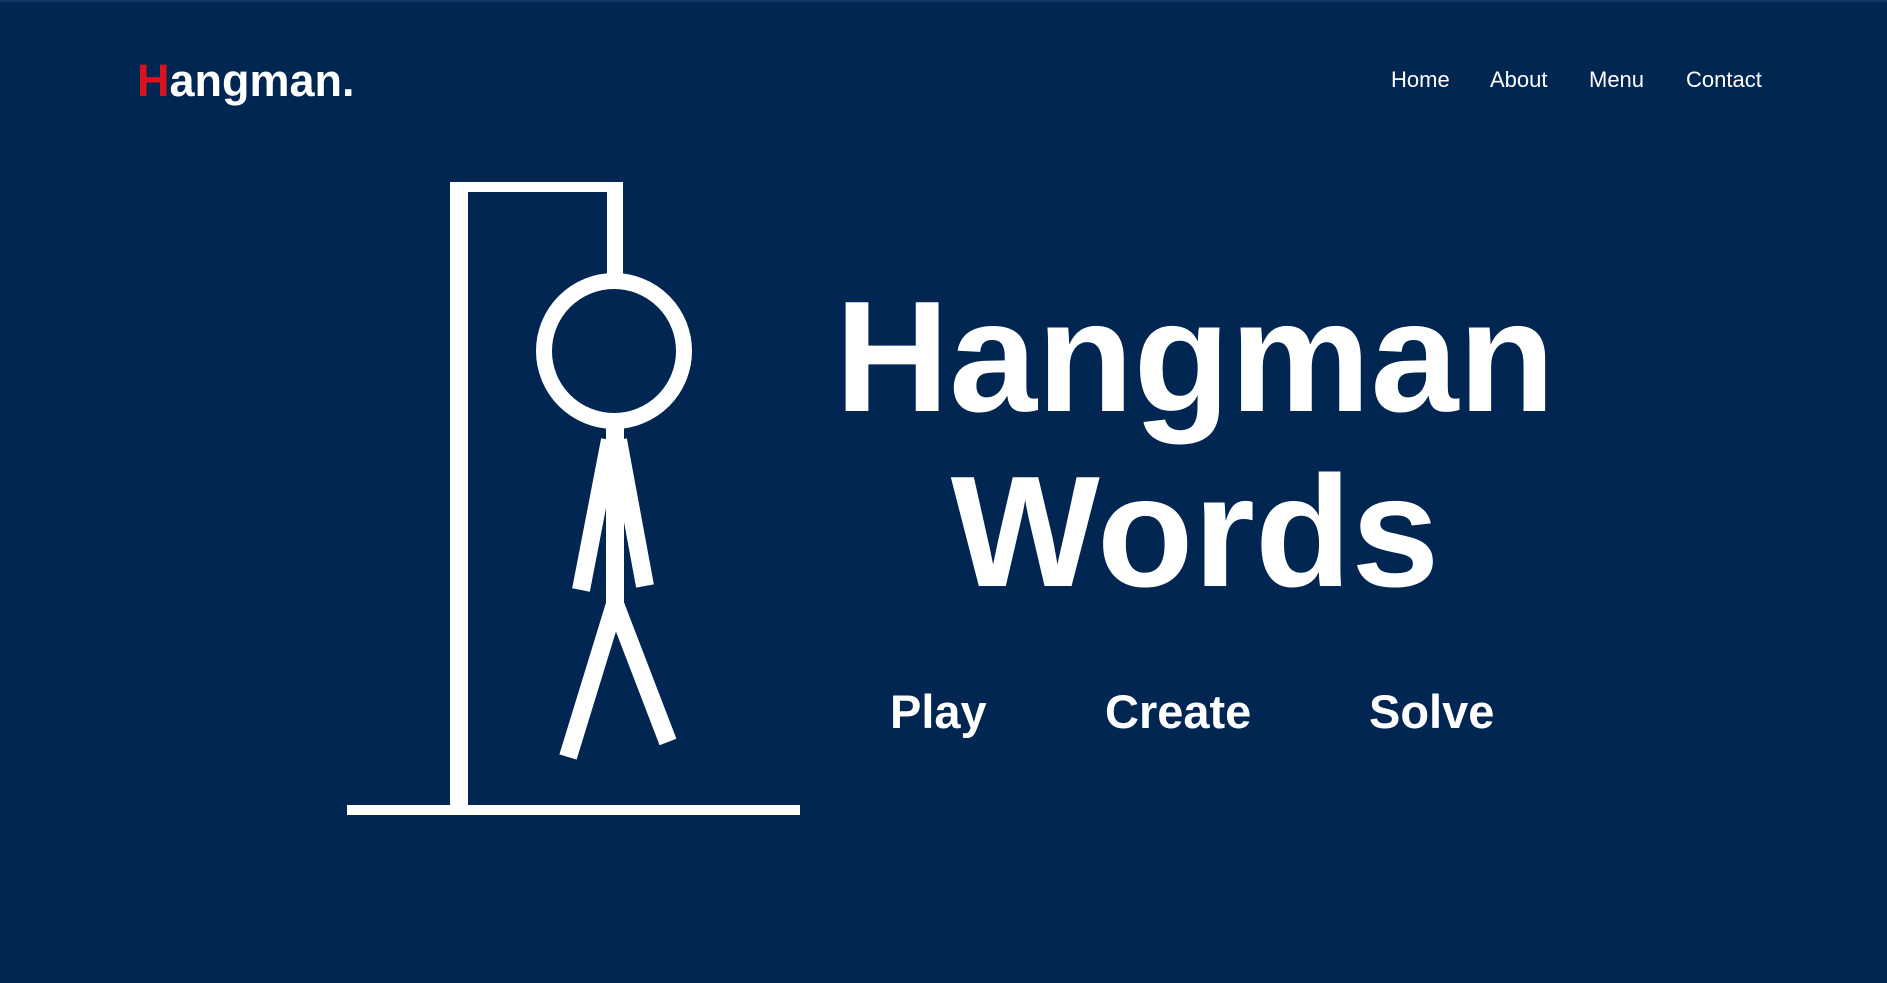 The image size is (1887, 983). What do you see at coordinates (1178, 712) in the screenshot?
I see `create-button: Create` at bounding box center [1178, 712].